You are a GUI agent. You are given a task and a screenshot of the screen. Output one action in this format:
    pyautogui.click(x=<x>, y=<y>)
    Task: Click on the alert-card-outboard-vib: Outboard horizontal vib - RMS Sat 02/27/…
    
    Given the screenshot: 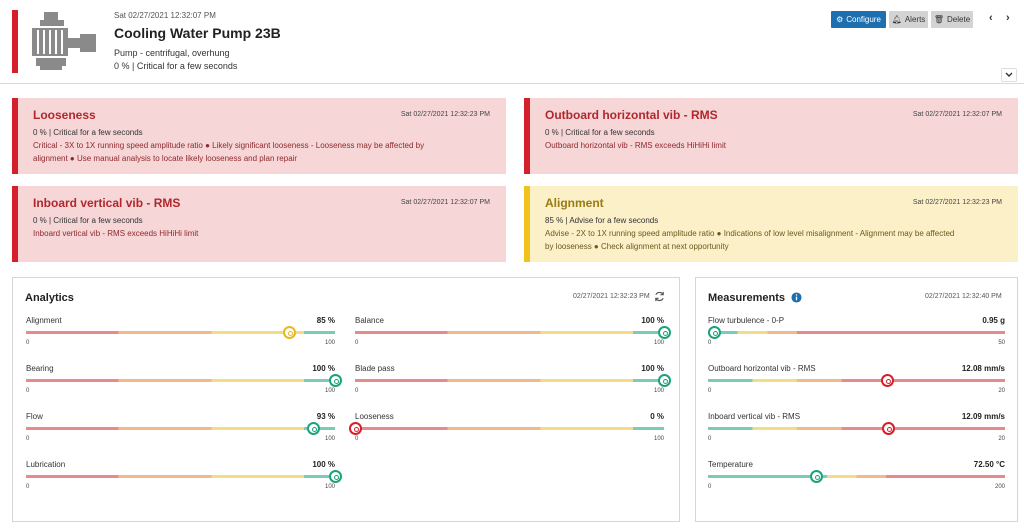 What is the action you would take?
    pyautogui.click(x=771, y=136)
    